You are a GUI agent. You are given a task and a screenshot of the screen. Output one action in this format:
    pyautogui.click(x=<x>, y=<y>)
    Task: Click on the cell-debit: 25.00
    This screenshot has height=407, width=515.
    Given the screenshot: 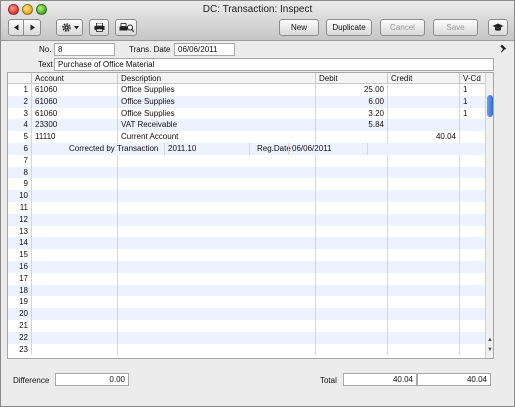 What is the action you would take?
    pyautogui.click(x=352, y=90)
    